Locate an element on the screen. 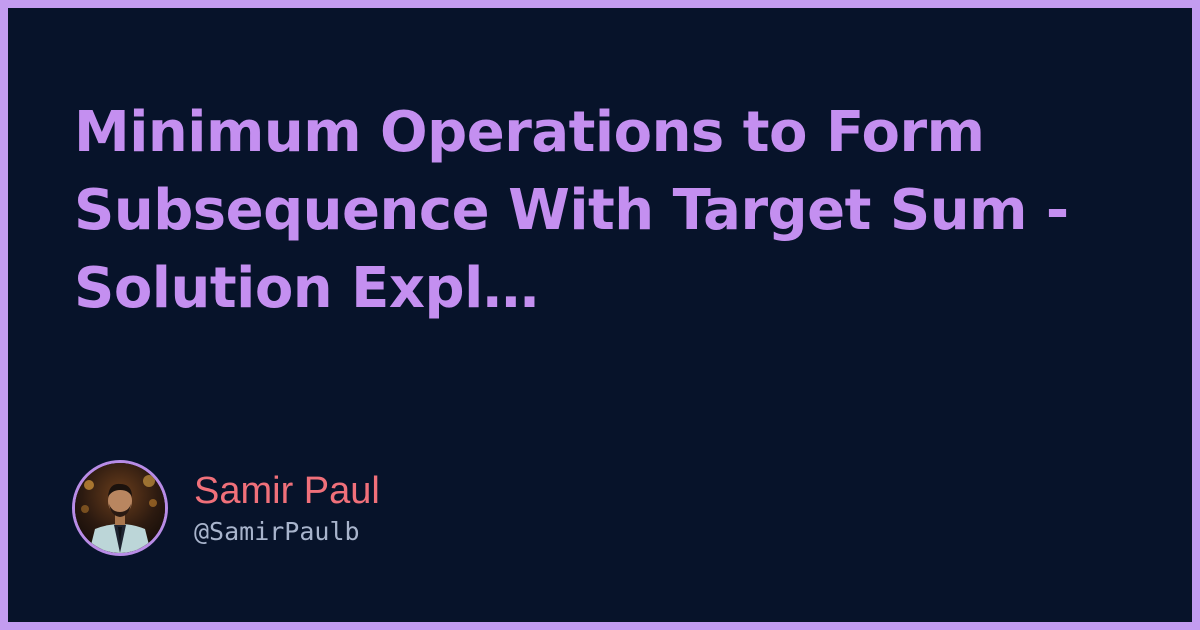  author-avatar is located at coordinates (120, 508).